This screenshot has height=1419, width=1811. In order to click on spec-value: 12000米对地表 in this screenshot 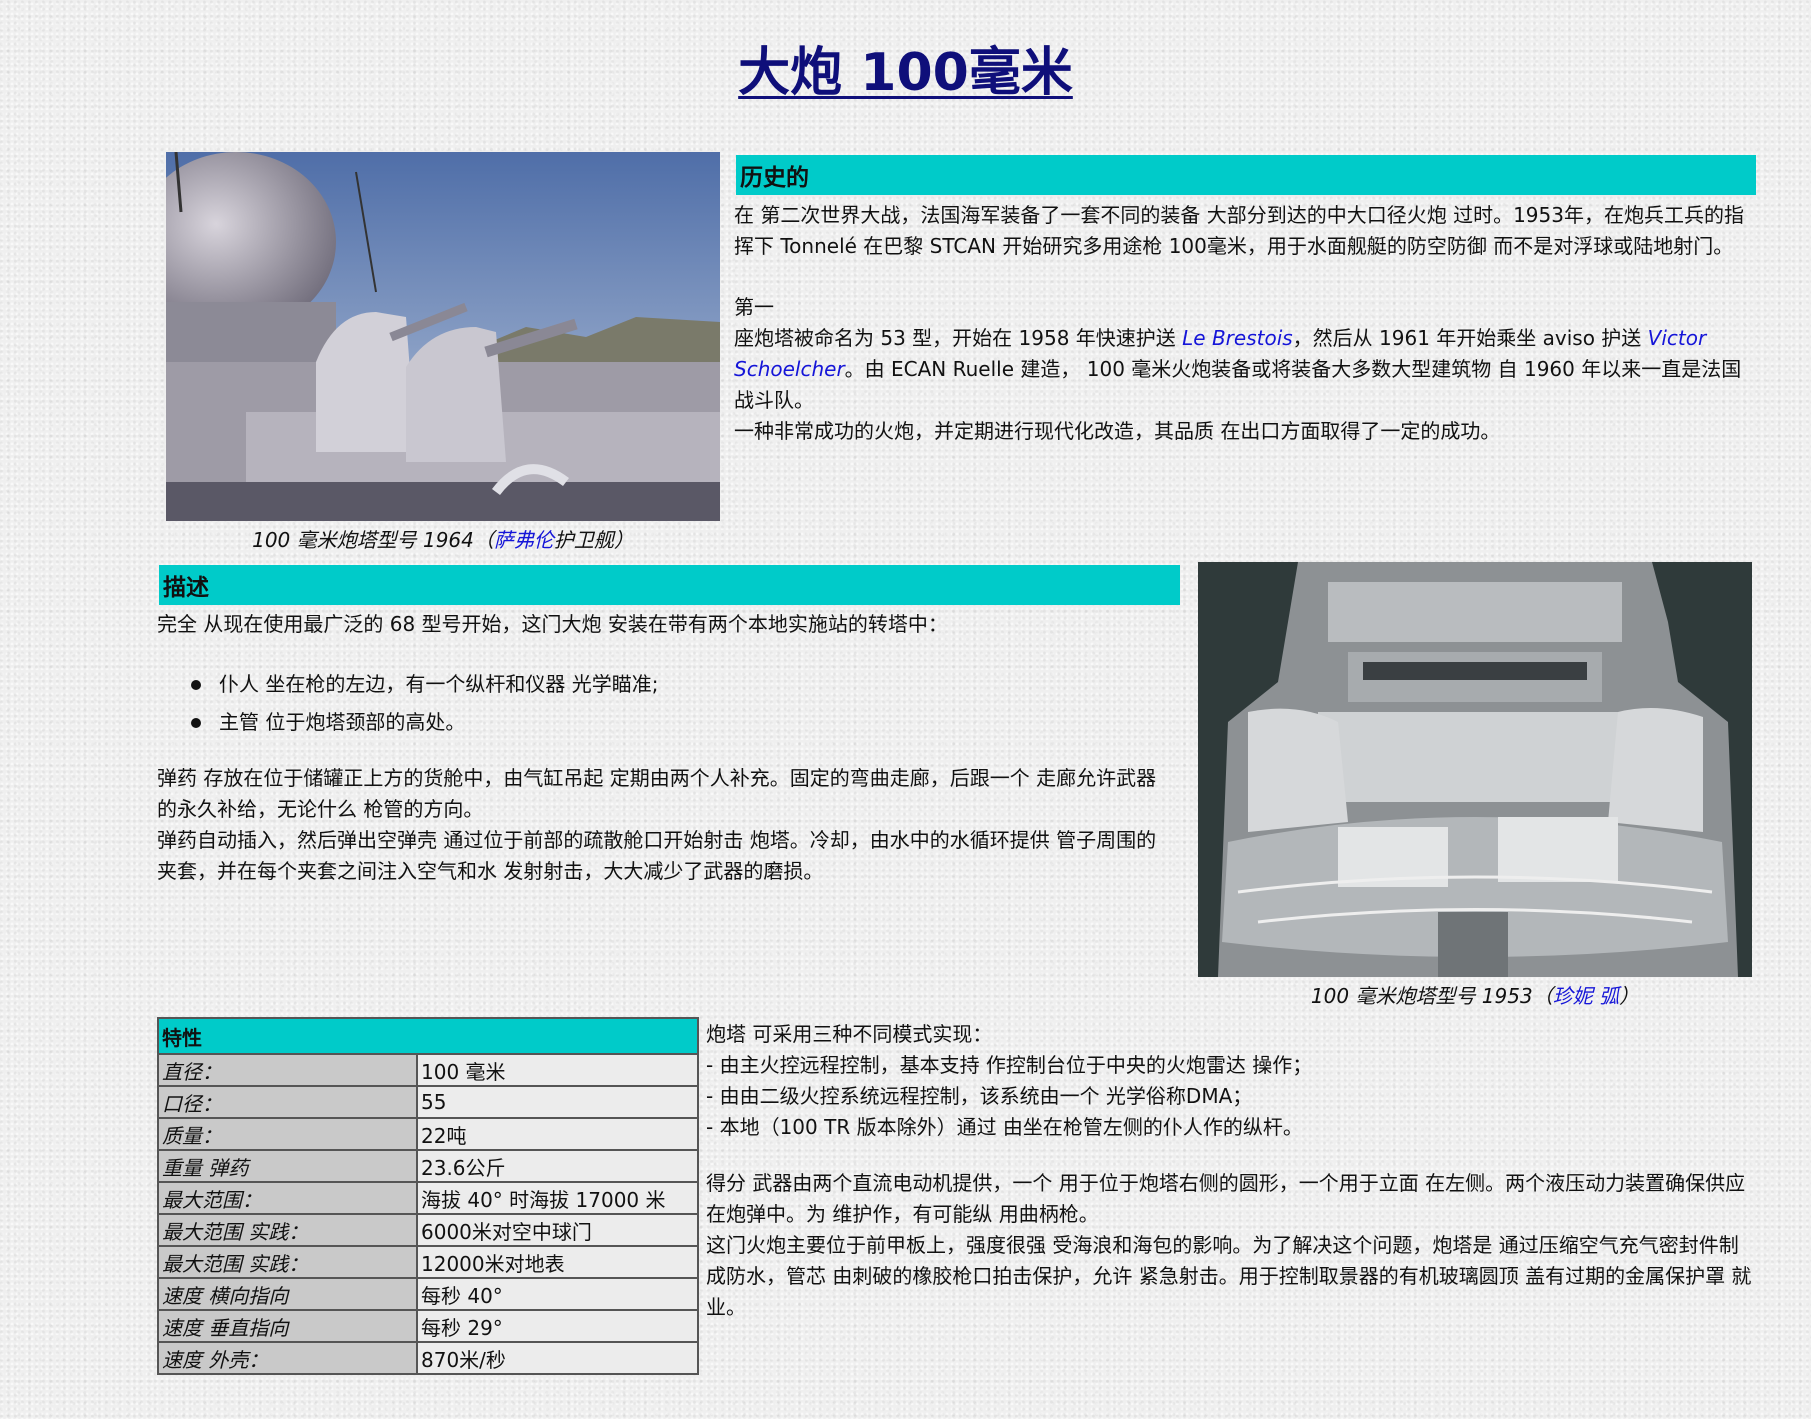, I will do `click(557, 1262)`.